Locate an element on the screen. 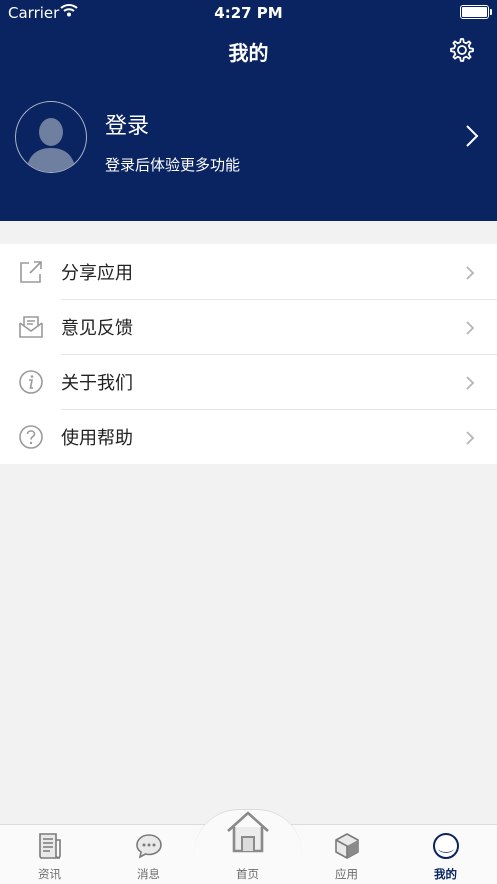 The image size is (497, 884). tab-apps: 应用 is located at coordinates (346, 854).